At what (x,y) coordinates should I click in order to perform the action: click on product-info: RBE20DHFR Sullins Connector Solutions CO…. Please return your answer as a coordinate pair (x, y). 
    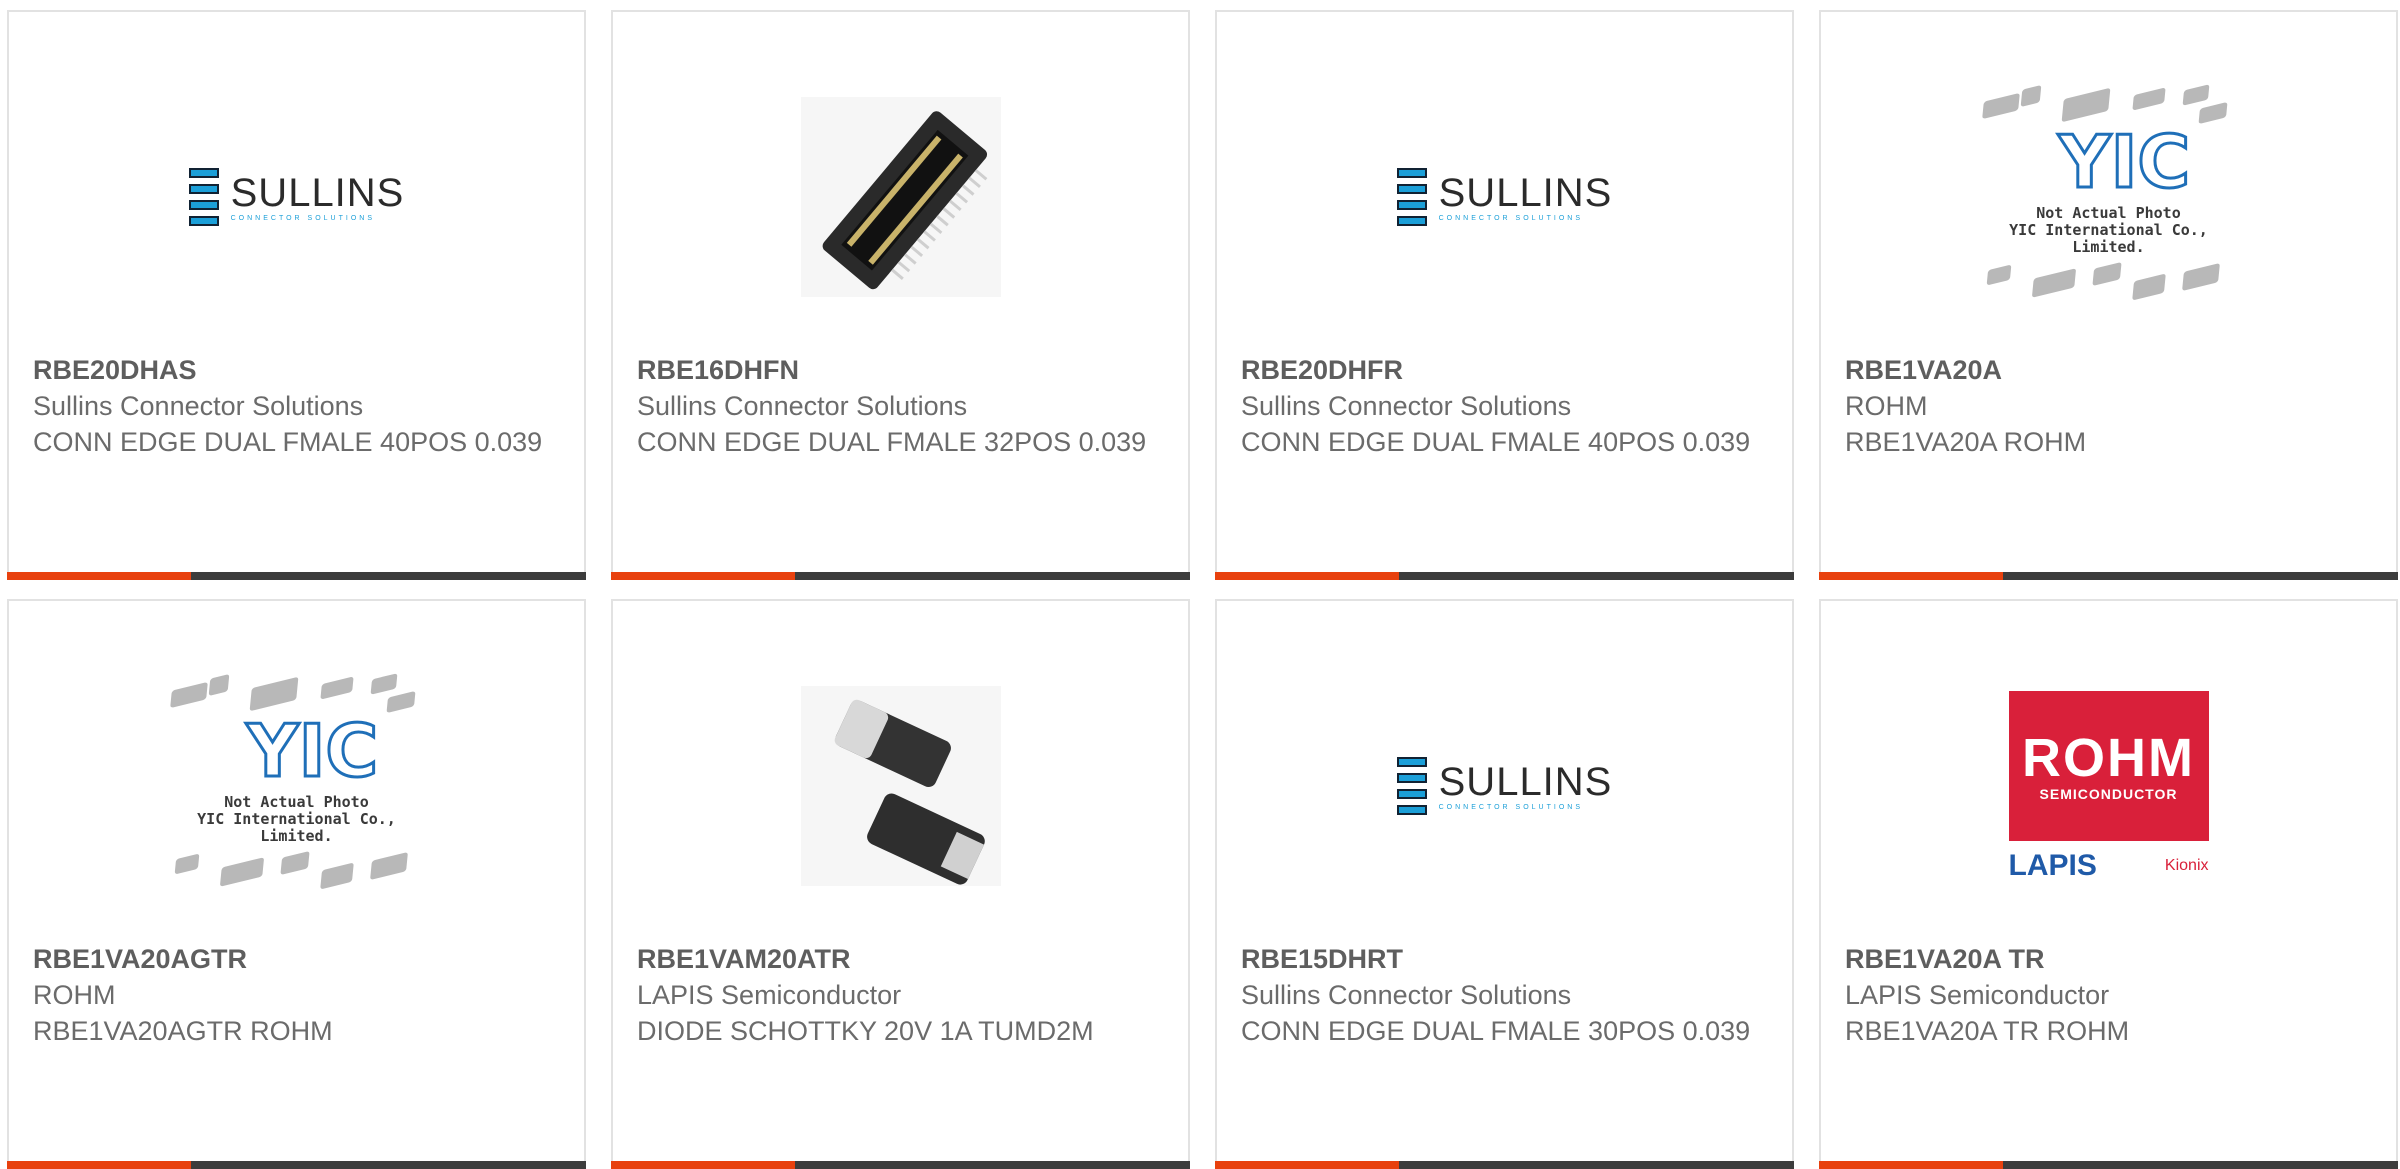
    Looking at the image, I should click on (1504, 406).